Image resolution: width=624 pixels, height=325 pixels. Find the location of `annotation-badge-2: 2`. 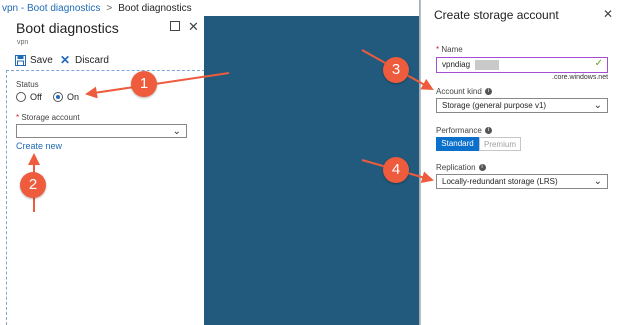

annotation-badge-2: 2 is located at coordinates (33, 185).